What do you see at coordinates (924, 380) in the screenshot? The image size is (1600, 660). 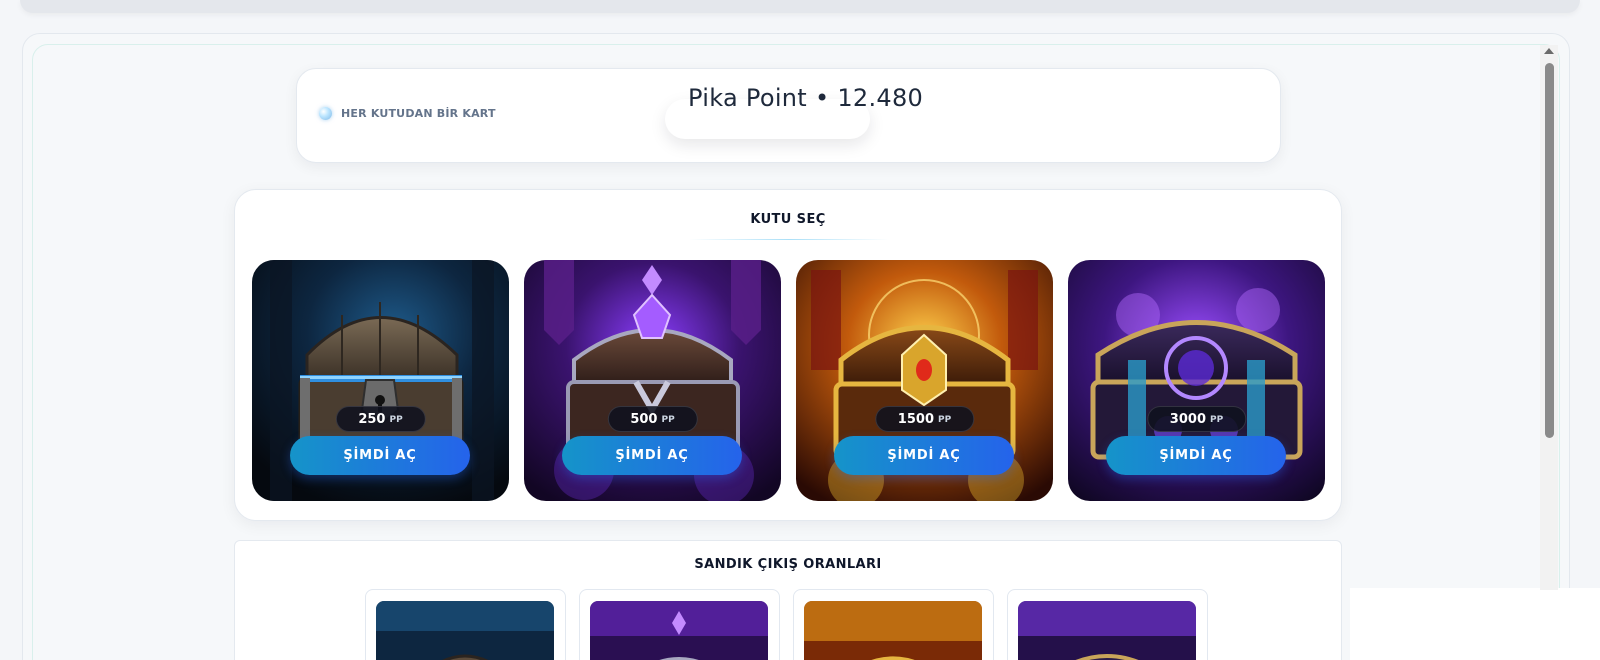 I see `chest-card-1500: 1500 PP ŞİMDİ AÇ` at bounding box center [924, 380].